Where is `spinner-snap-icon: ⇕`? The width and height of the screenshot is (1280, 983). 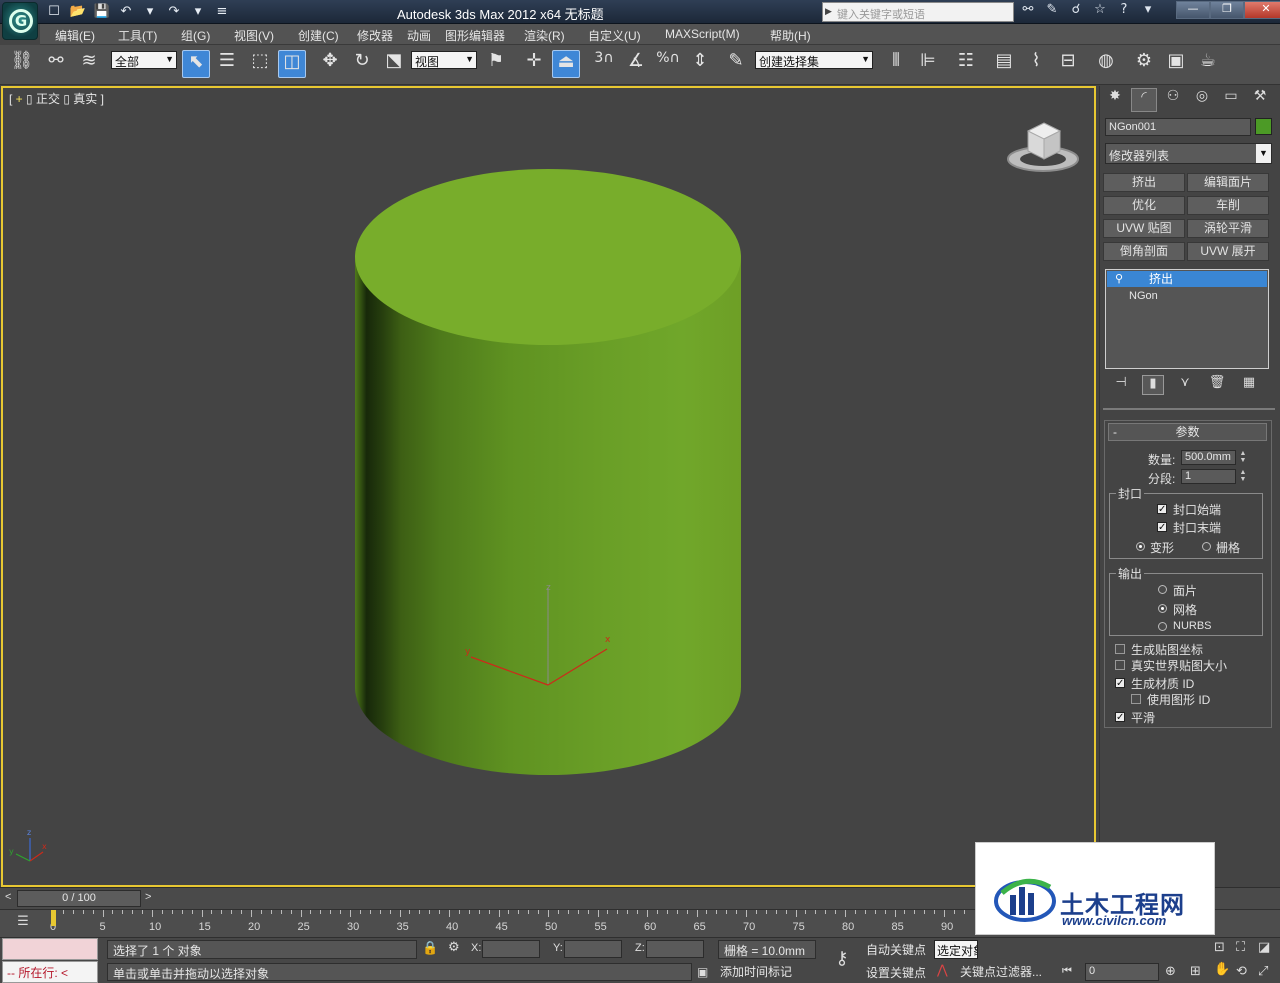
spinner-snap-icon: ⇕ is located at coordinates (700, 64).